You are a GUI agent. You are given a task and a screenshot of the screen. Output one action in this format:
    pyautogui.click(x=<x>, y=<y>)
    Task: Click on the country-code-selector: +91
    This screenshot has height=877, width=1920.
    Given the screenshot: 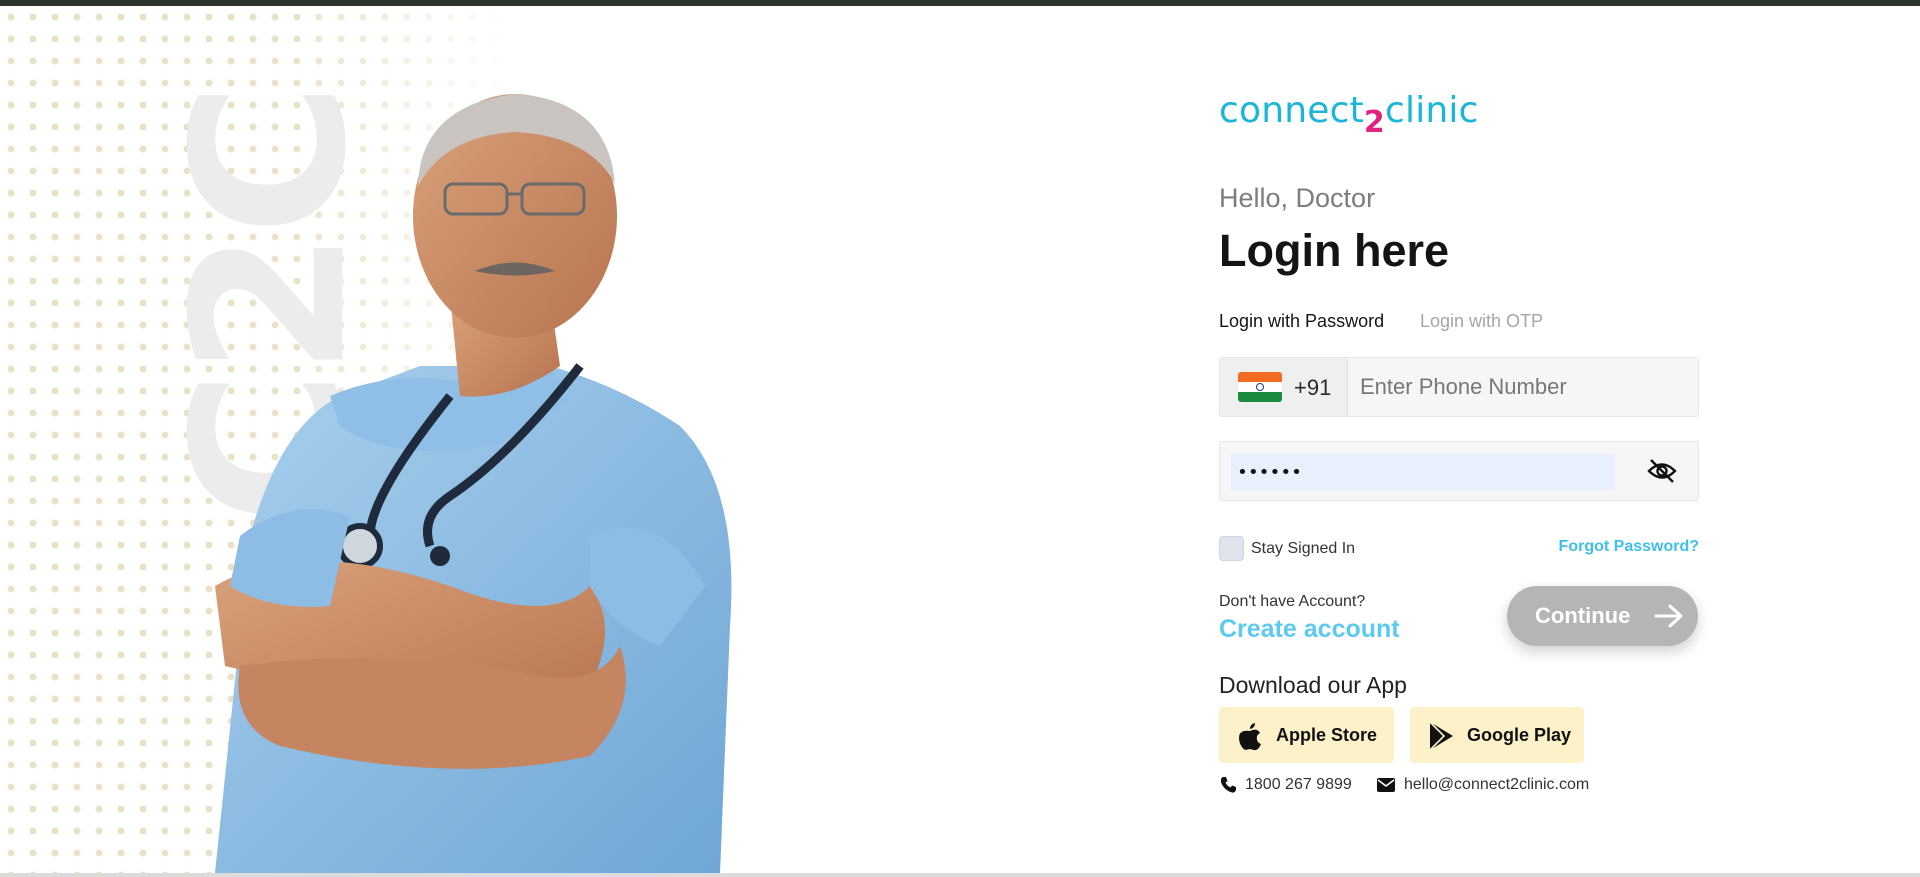 What is the action you would take?
    pyautogui.click(x=1284, y=387)
    